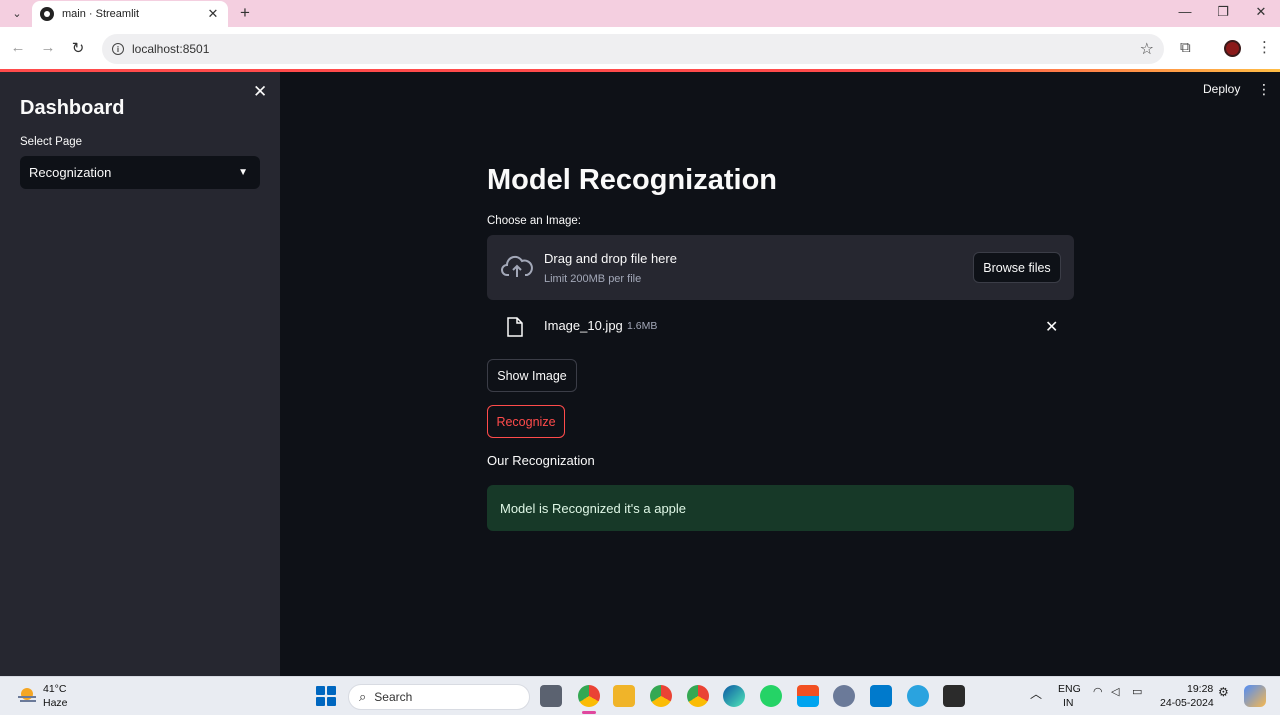 This screenshot has height=715, width=1280. What do you see at coordinates (78, 48) in the screenshot?
I see `reload-icon: ↻` at bounding box center [78, 48].